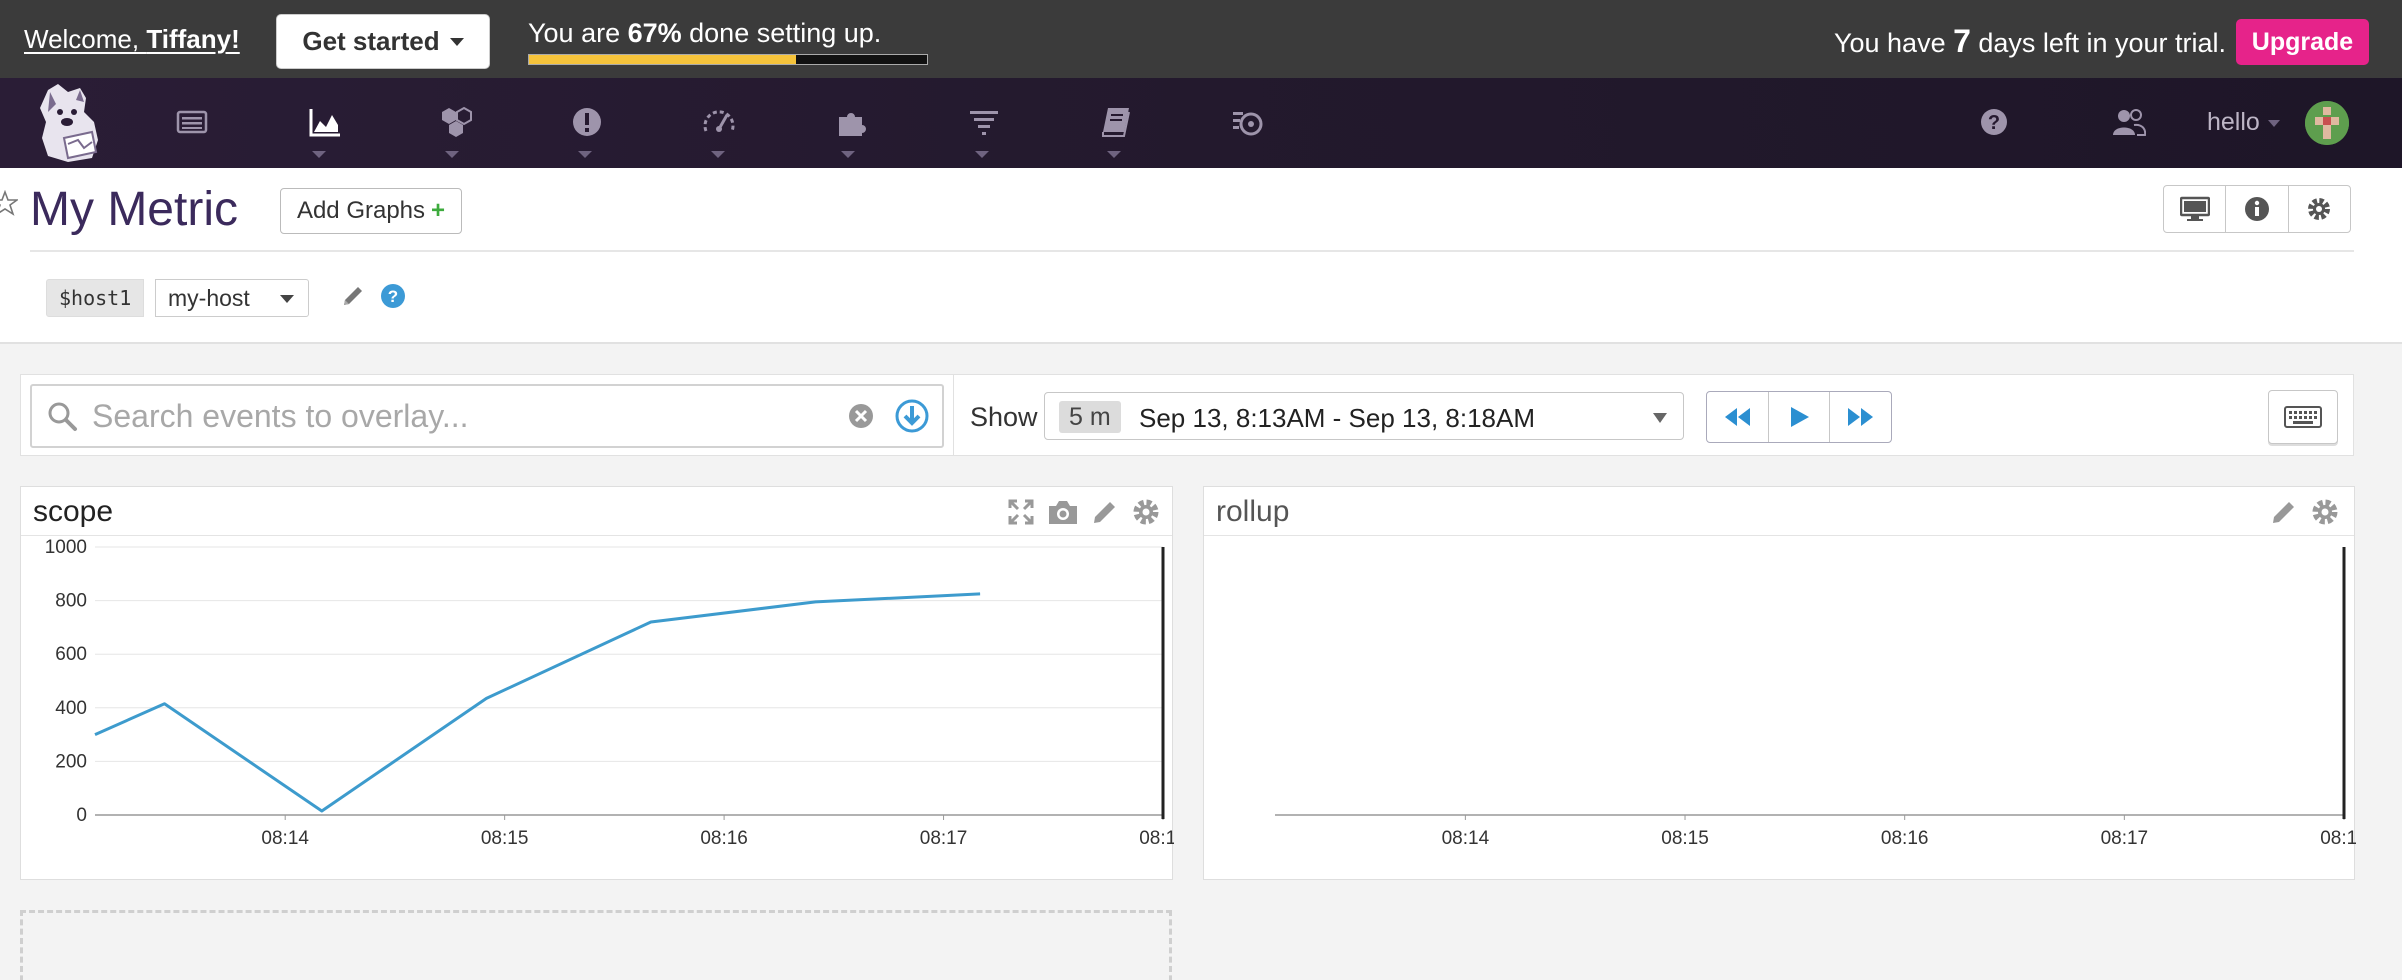  I want to click on trial-status: You have 7 days left in your trial., so click(2030, 41).